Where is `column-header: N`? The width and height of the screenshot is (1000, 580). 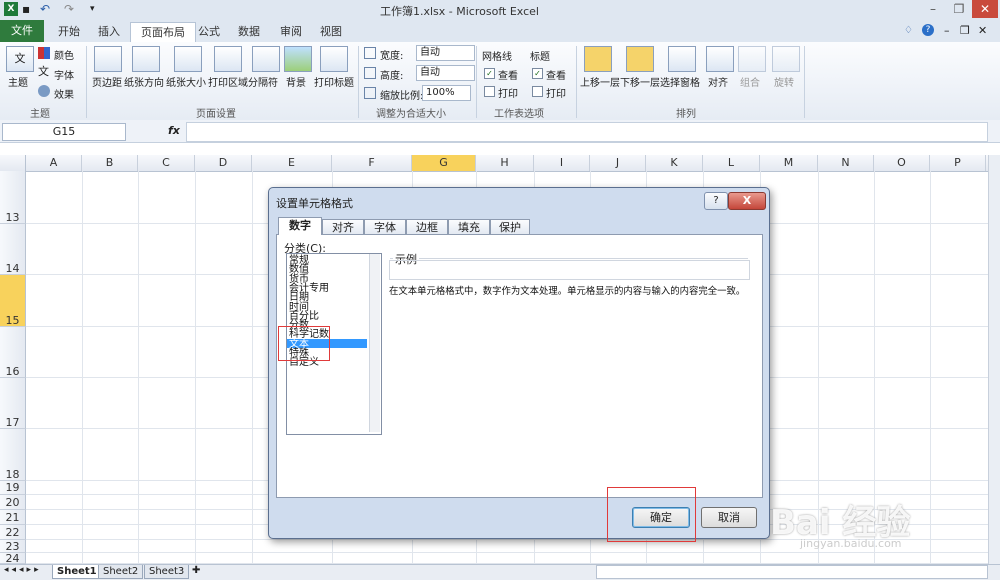 column-header: N is located at coordinates (846, 163).